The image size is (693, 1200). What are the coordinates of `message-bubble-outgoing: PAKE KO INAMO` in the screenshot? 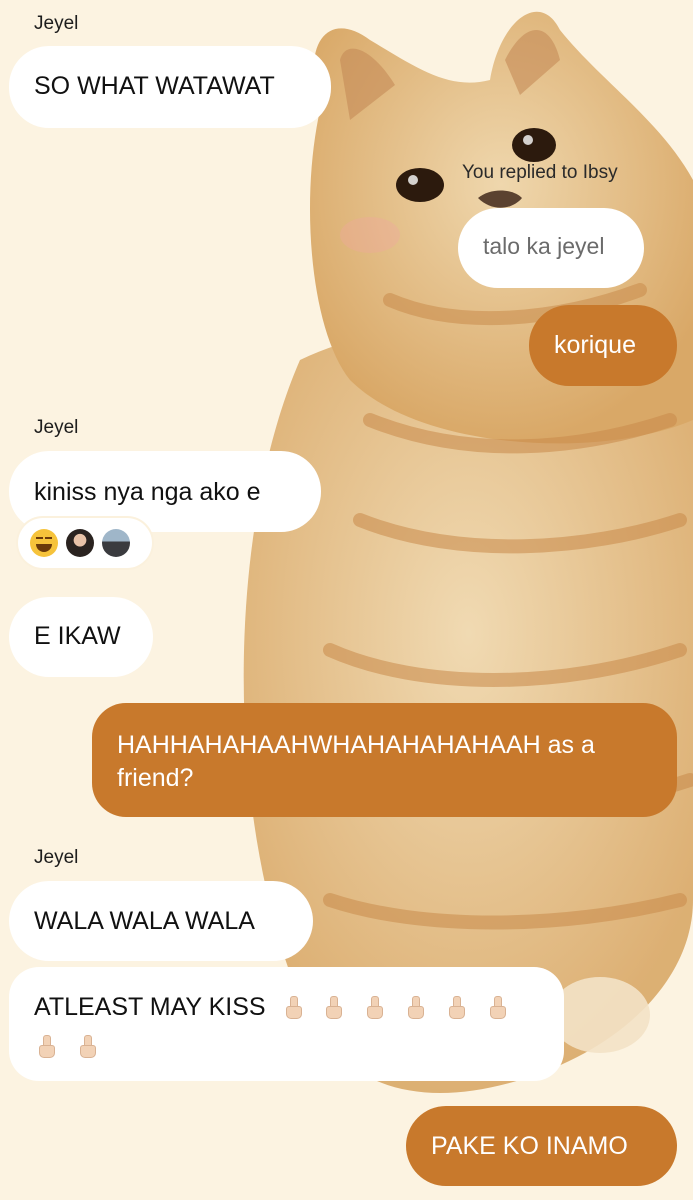 It's located at (541, 1146).